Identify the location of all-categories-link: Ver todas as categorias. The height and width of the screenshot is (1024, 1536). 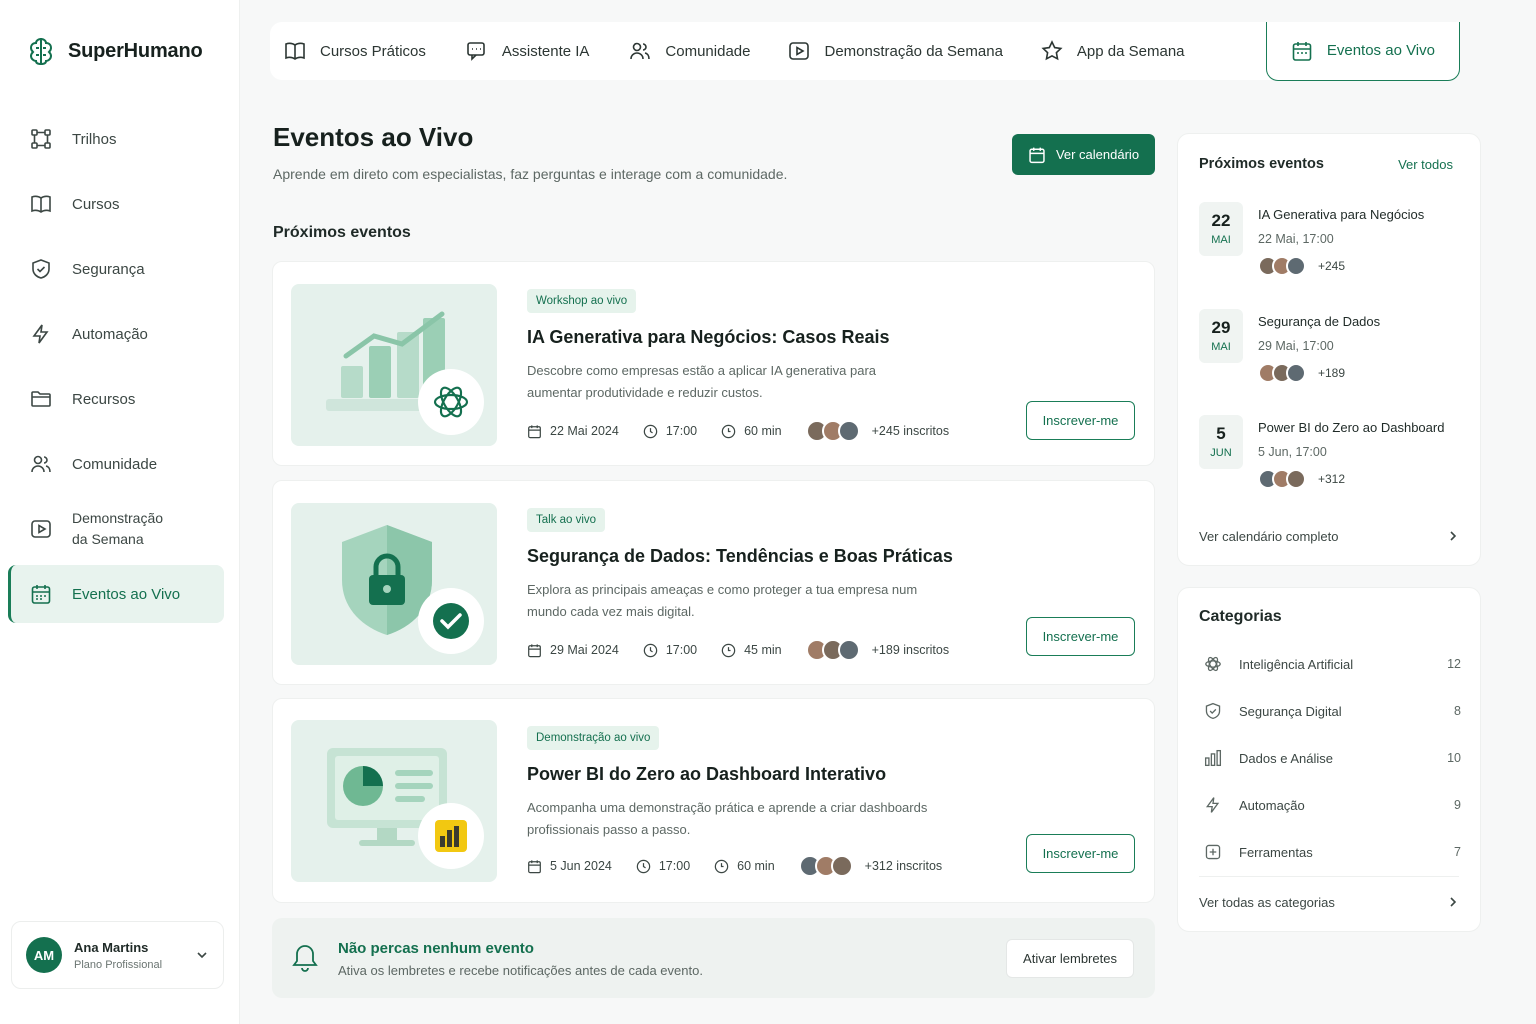
(1329, 902).